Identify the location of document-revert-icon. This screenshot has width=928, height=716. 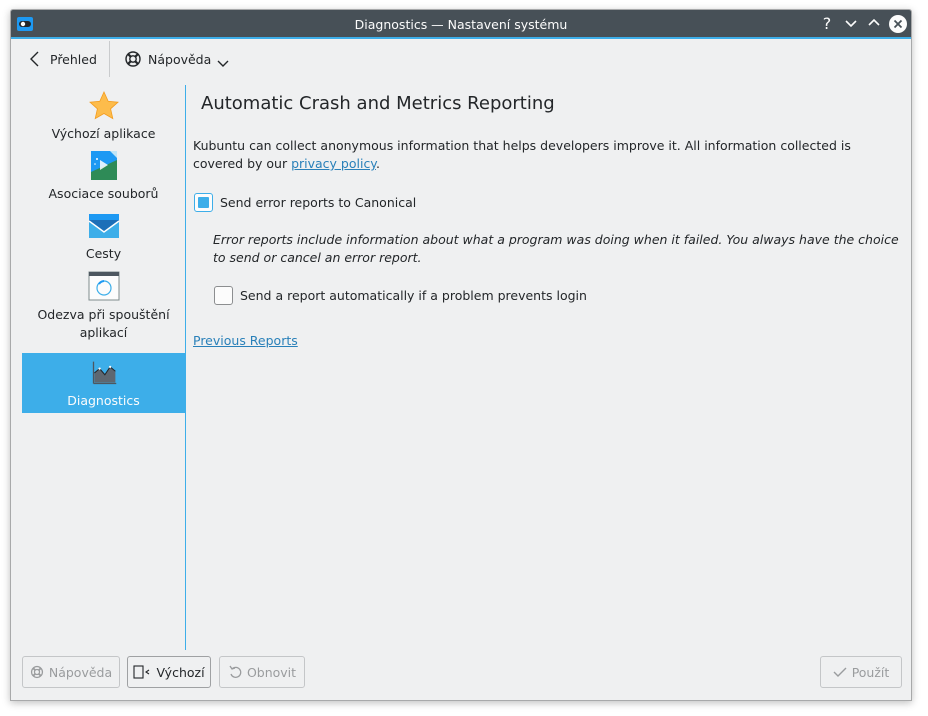
(141, 672).